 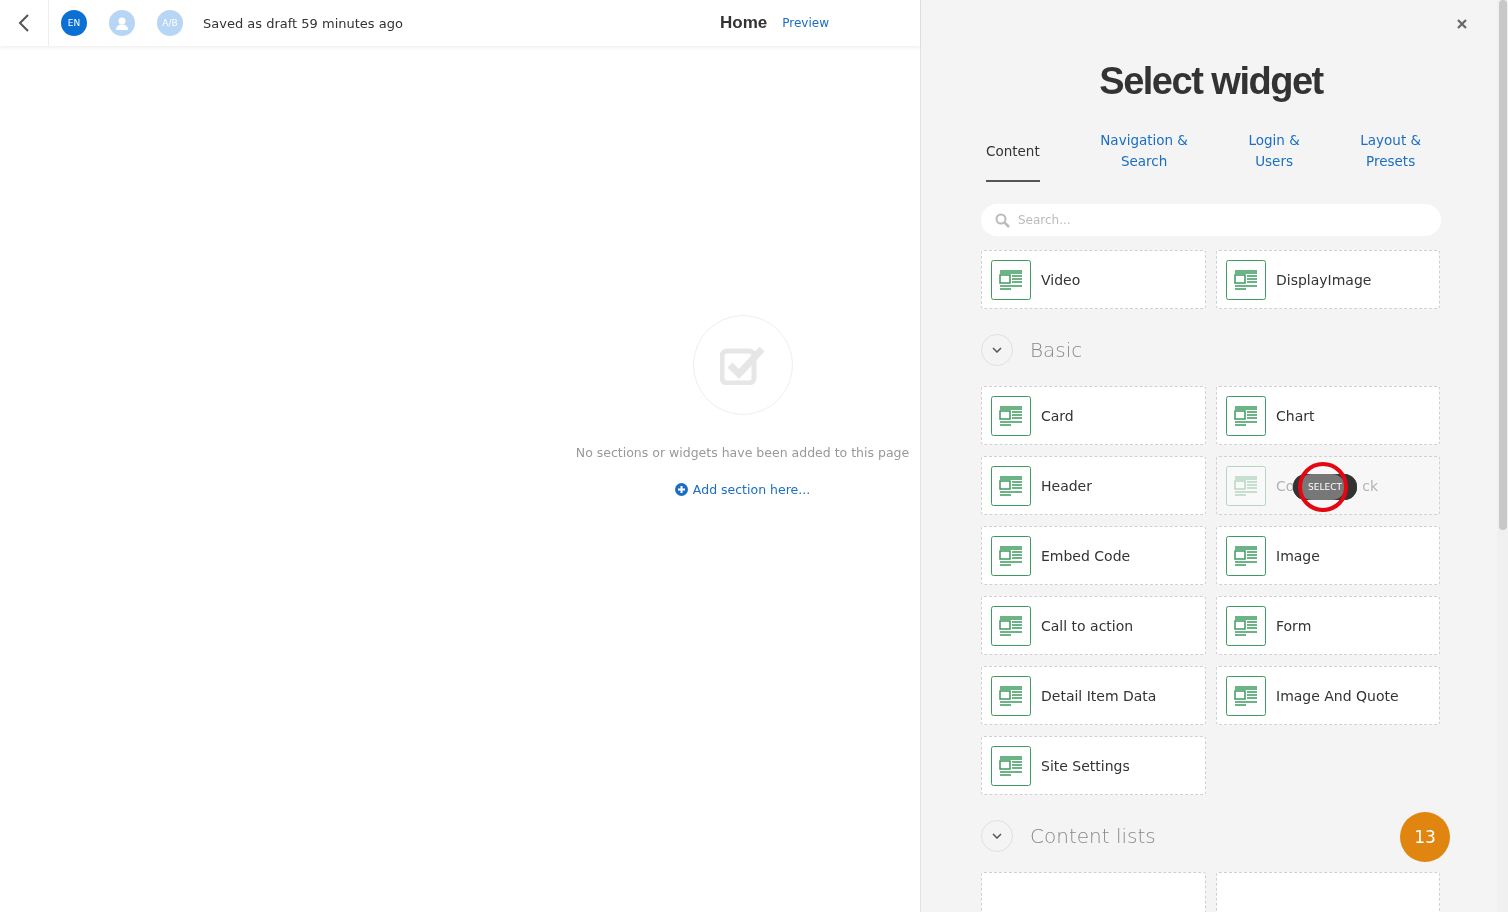 What do you see at coordinates (1328, 415) in the screenshot?
I see `widget-tile: Chart` at bounding box center [1328, 415].